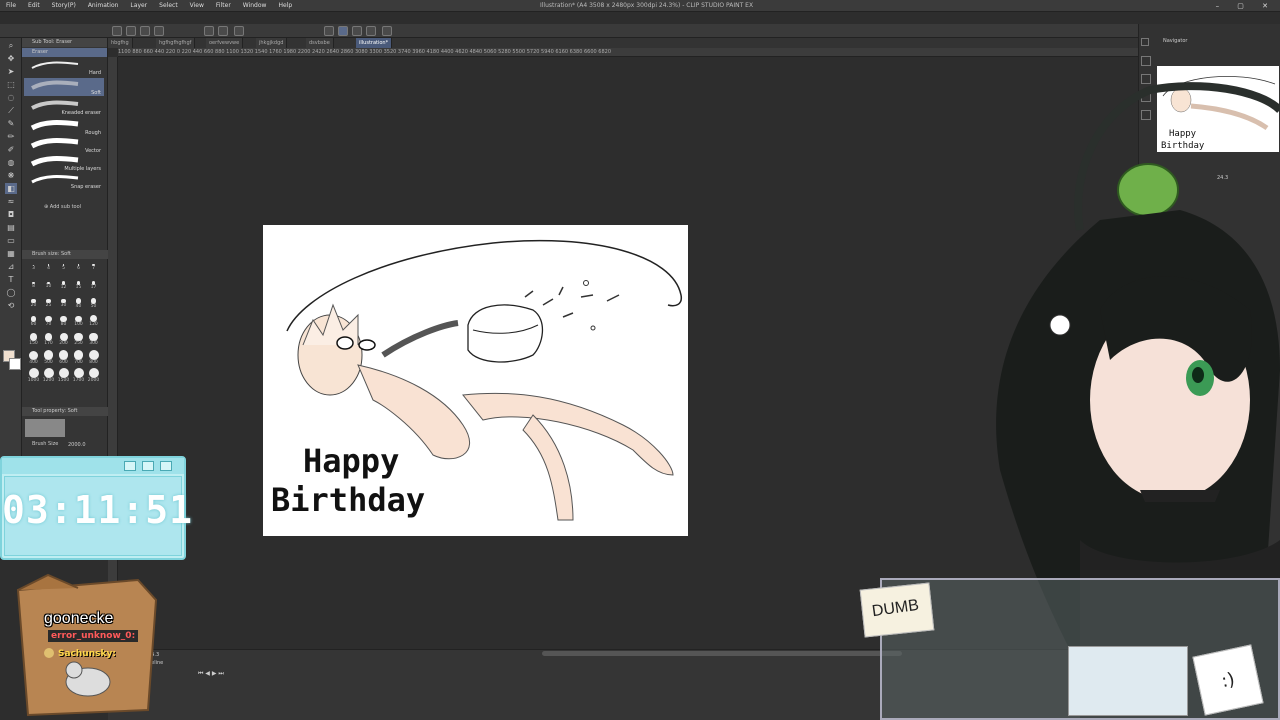  I want to click on ruler-tool-icon: ⊿, so click(11, 266).